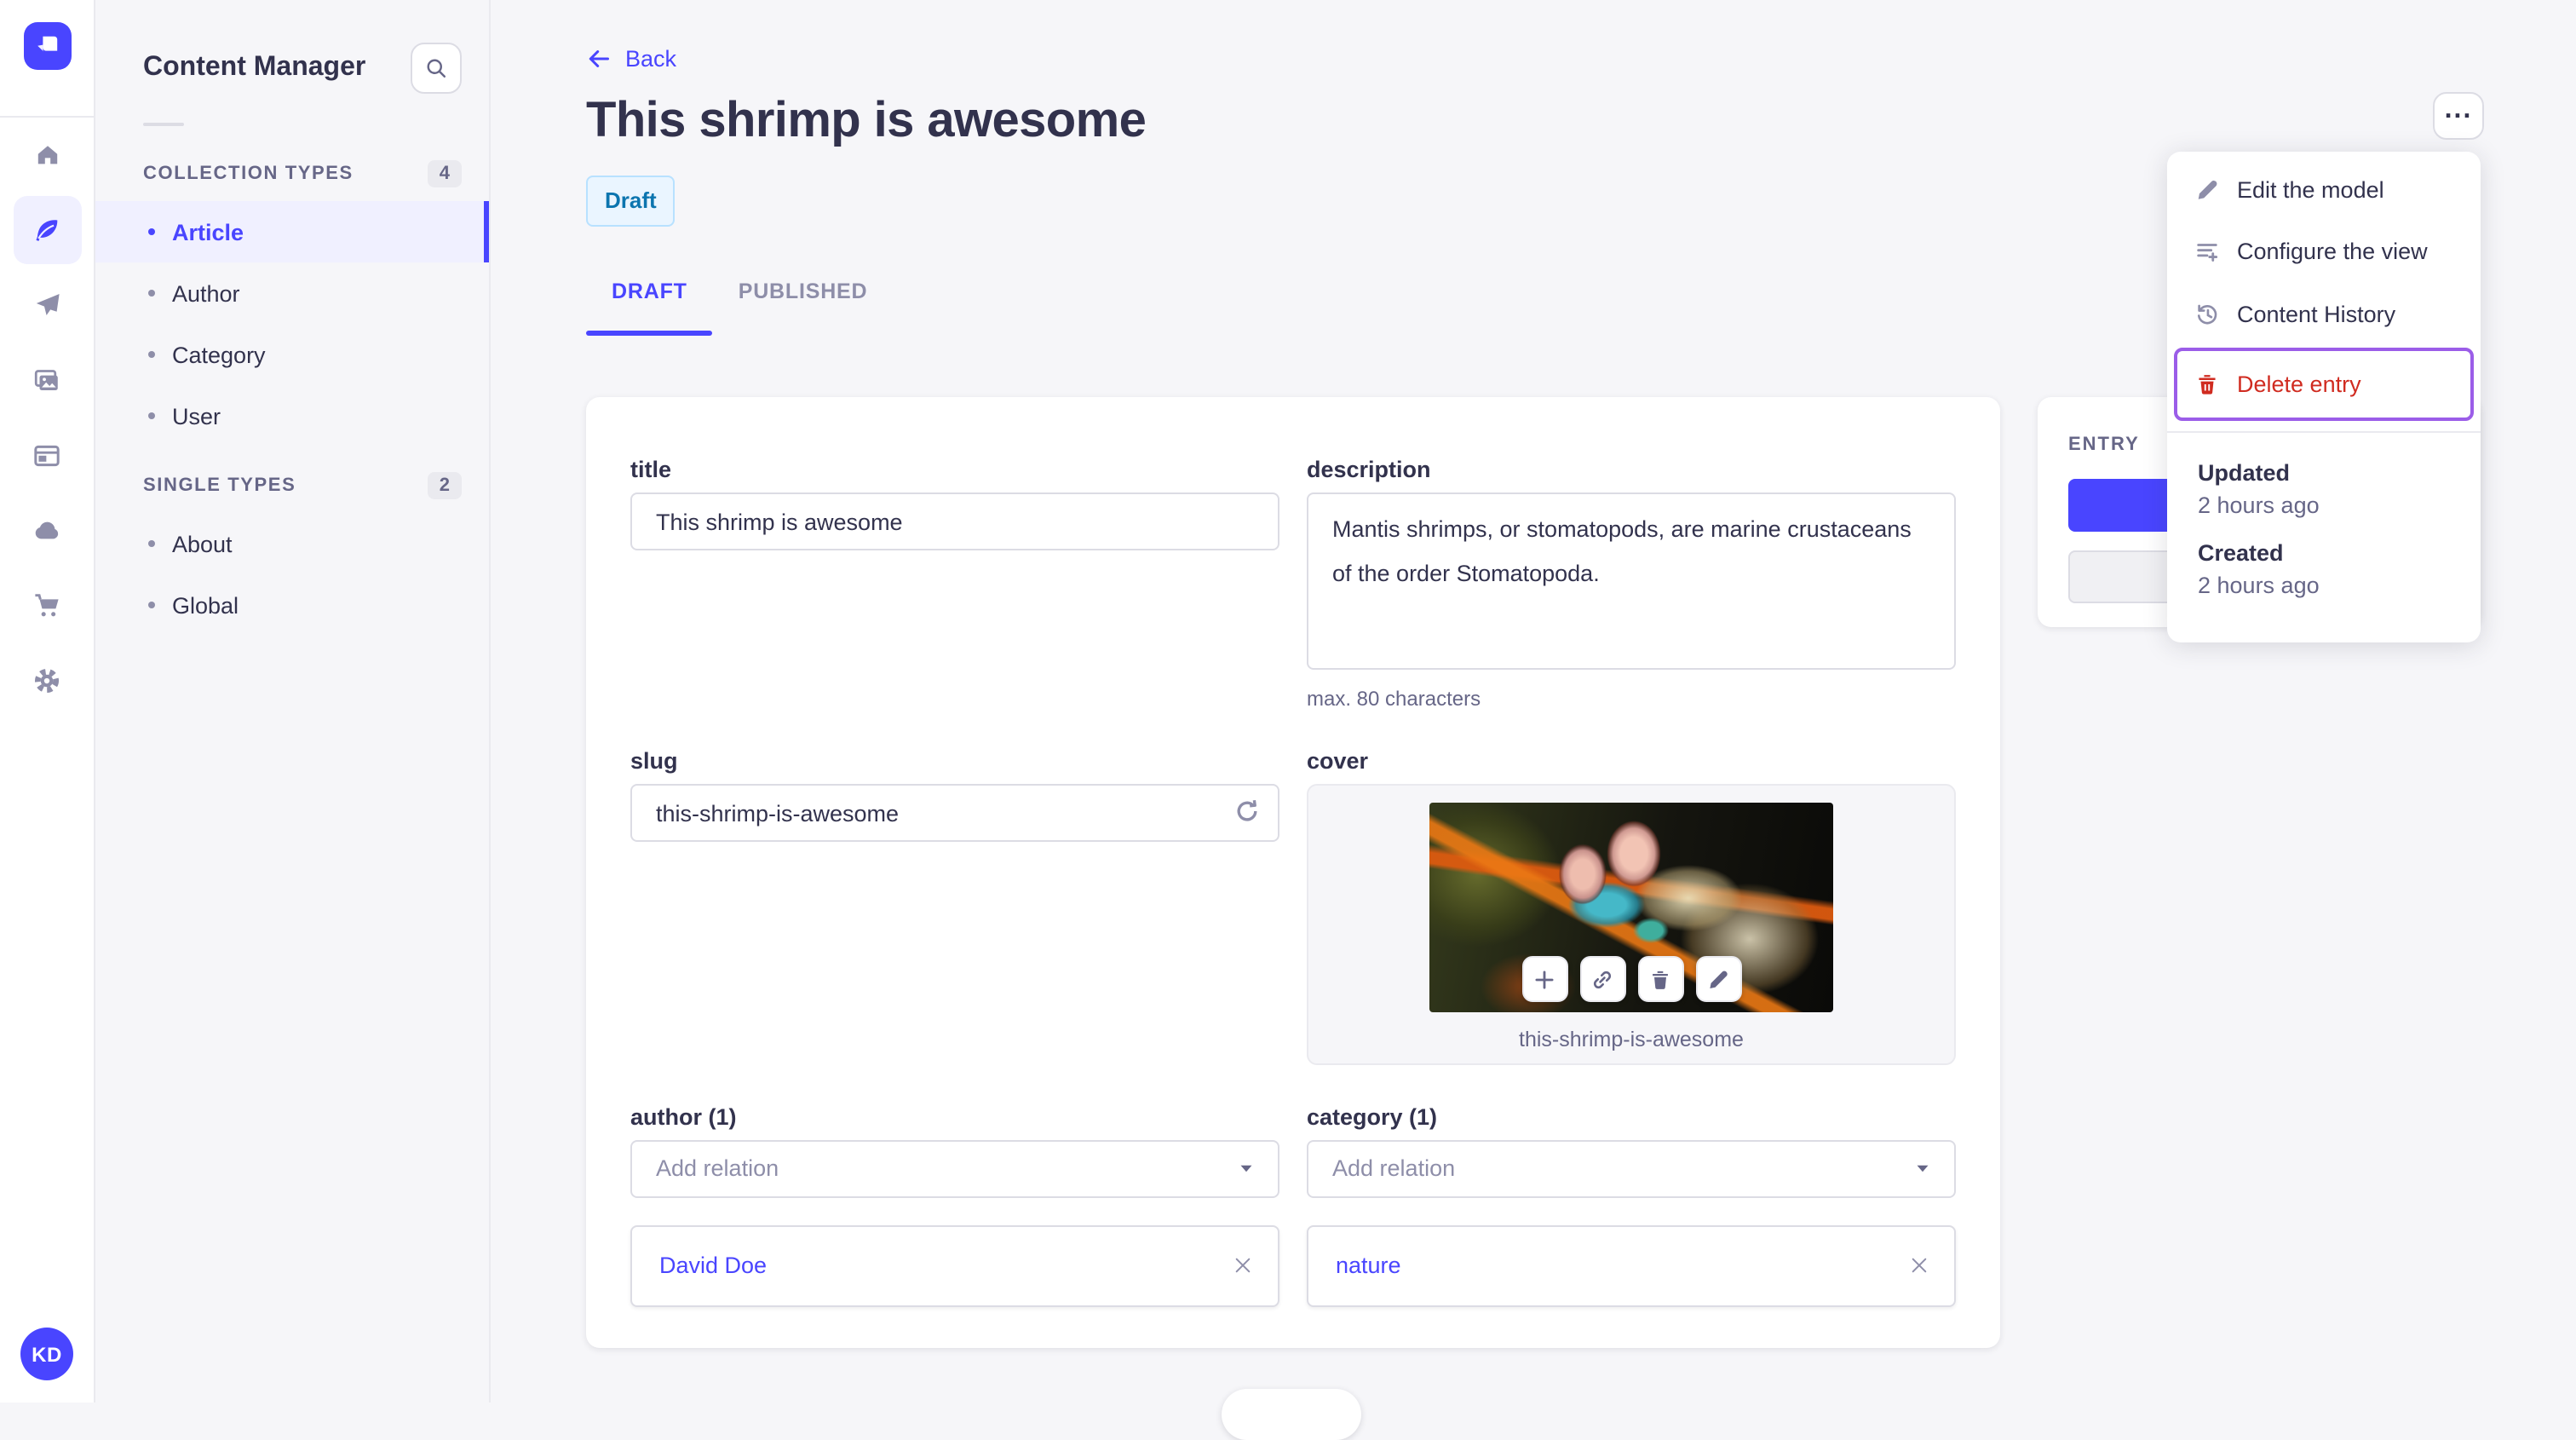  Describe the element at coordinates (684, 1117) in the screenshot. I see `author-label: author (1)` at that location.